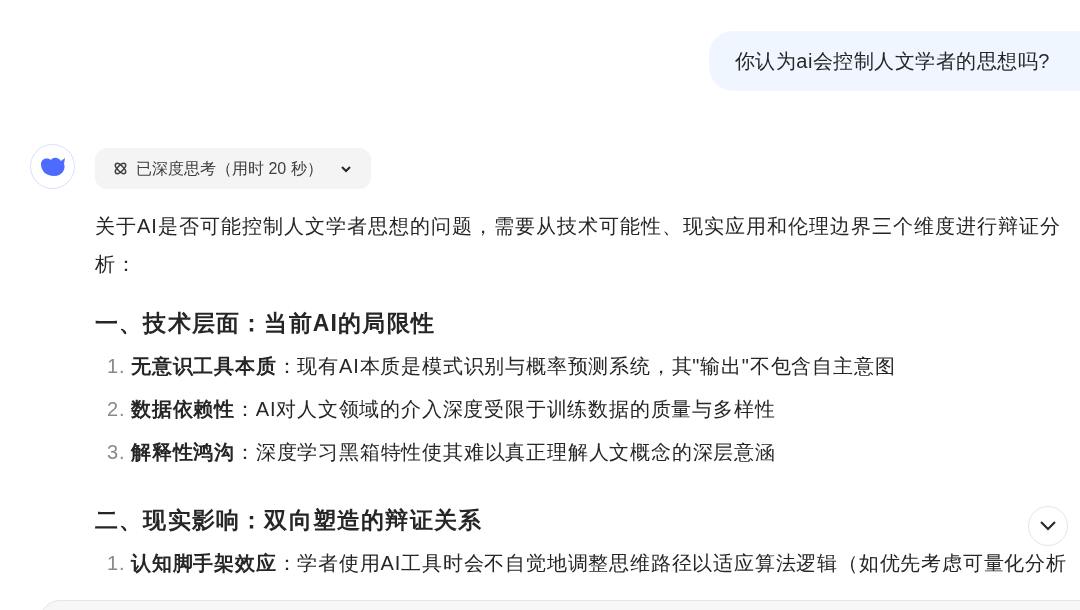 The height and width of the screenshot is (610, 1080). Describe the element at coordinates (453, 452) in the screenshot. I see `list-text: 解释性鸿沟：深度学习黑箱特性使其难以真正理解人文概念的深层意涵` at that location.